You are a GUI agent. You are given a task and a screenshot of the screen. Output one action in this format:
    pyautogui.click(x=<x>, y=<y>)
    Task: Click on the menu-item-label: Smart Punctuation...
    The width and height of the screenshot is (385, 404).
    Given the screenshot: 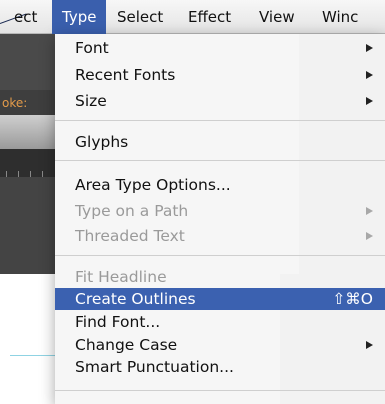 What is the action you would take?
    pyautogui.click(x=154, y=367)
    